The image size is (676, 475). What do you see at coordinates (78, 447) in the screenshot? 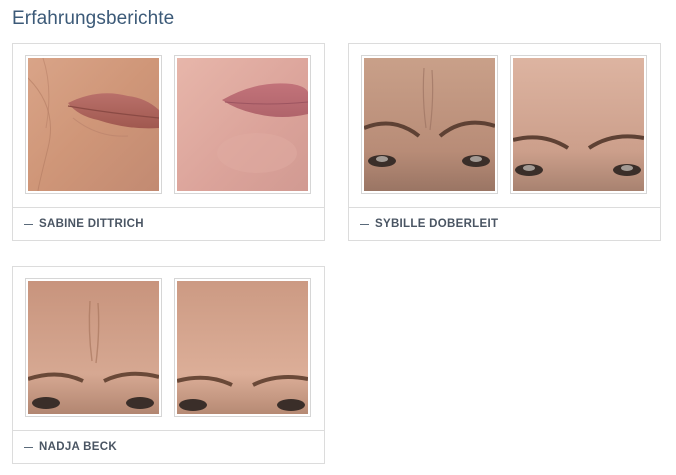
I see `author-name: NADJA BECK` at bounding box center [78, 447].